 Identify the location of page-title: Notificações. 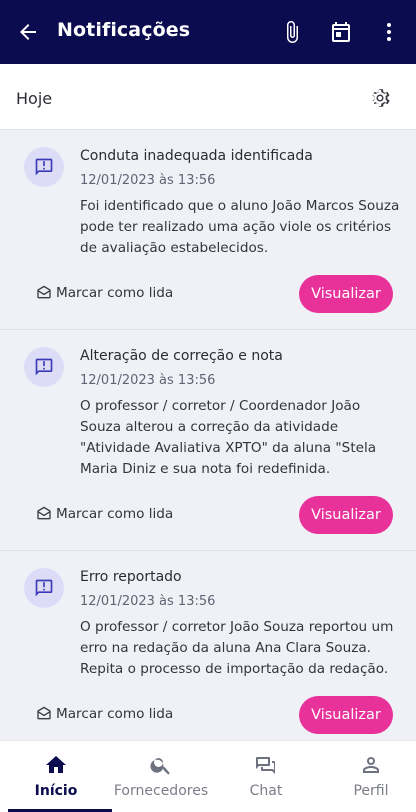
(124, 30).